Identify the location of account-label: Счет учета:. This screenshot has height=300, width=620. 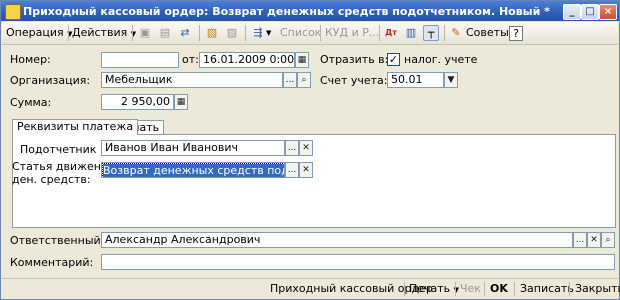
(354, 80).